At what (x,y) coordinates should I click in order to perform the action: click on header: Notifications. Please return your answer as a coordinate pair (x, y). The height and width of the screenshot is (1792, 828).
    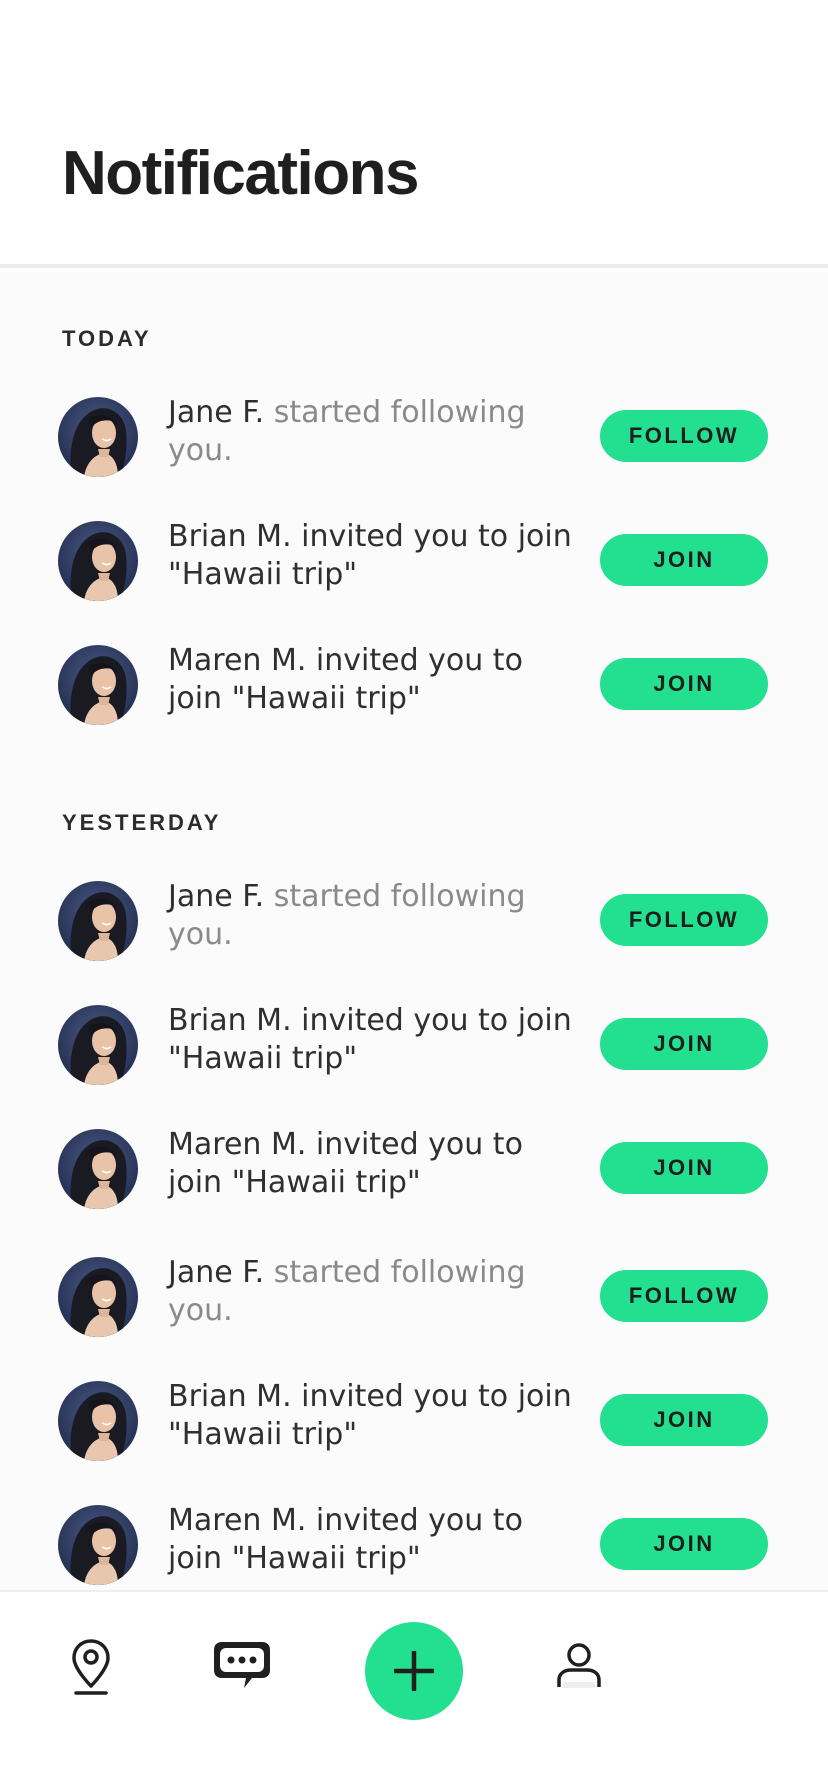
    Looking at the image, I should click on (414, 134).